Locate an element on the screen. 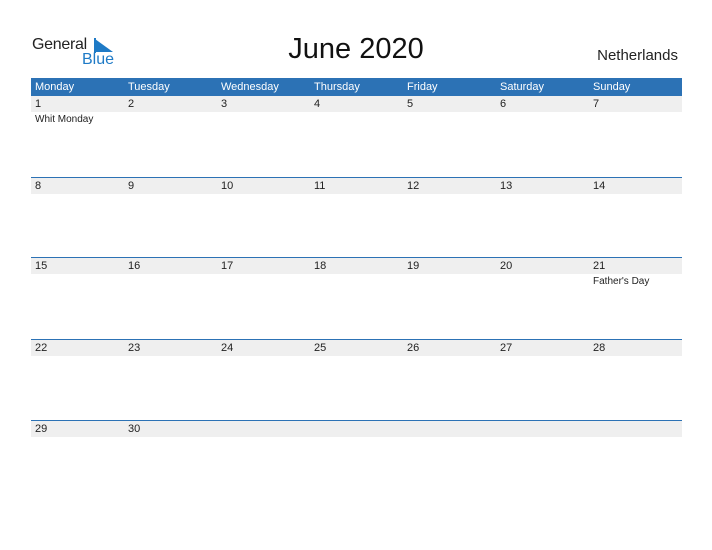  week-row: 22 23 24 25 26 27 28 is located at coordinates (356, 348).